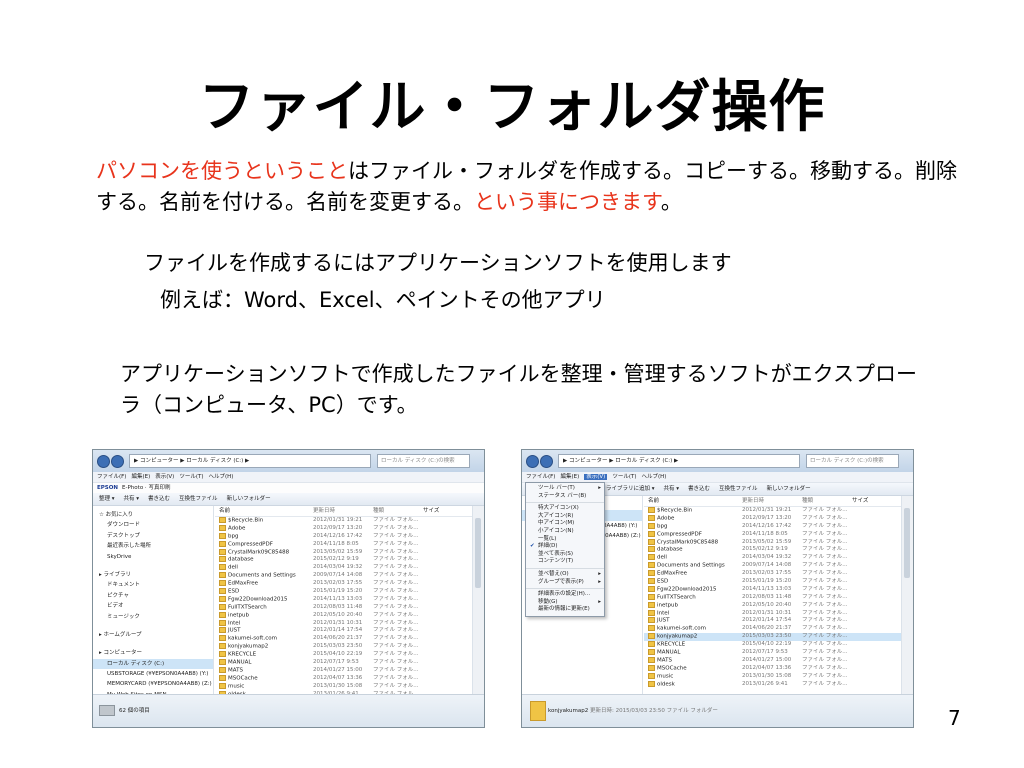 The width and height of the screenshot is (1024, 768). What do you see at coordinates (159, 488) in the screenshot?
I see `epson-print-button: 写真印刷` at bounding box center [159, 488].